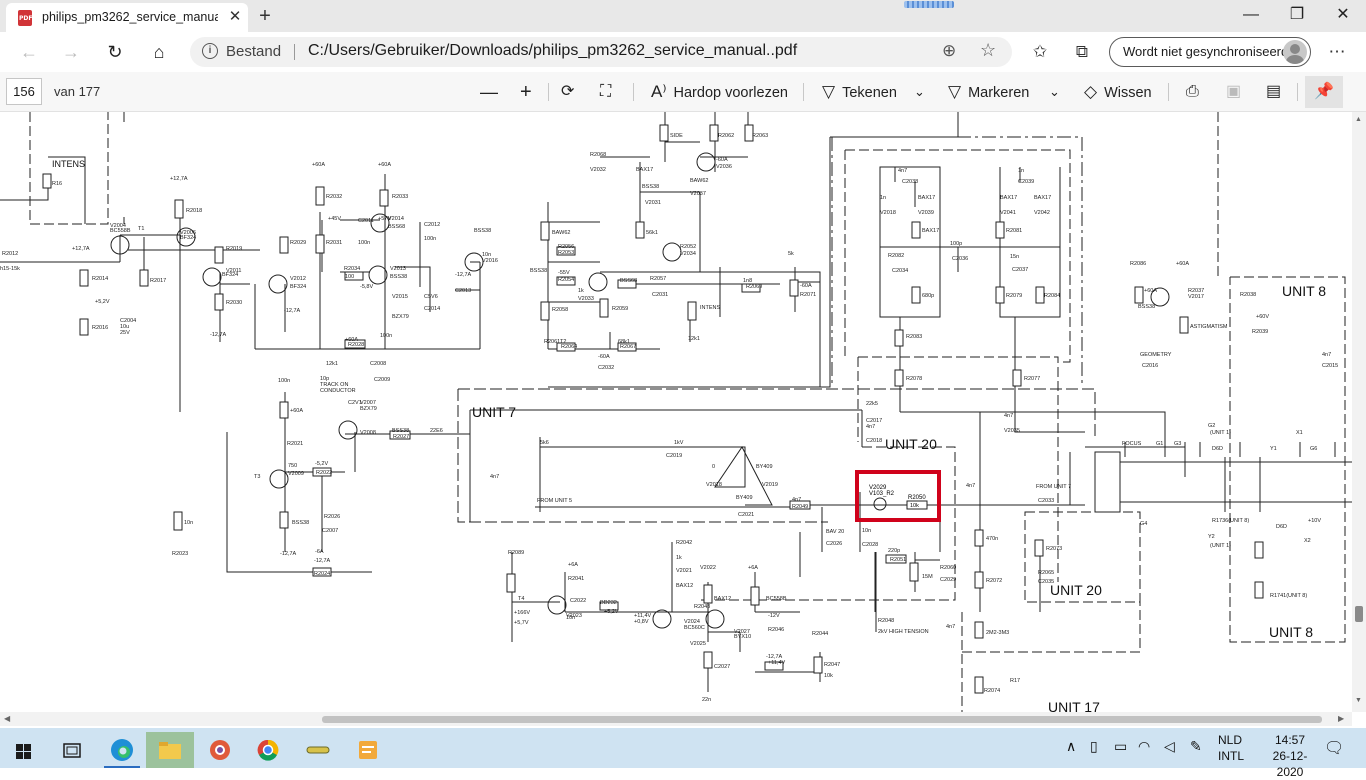 Image resolution: width=1366 pixels, height=780 pixels. Describe the element at coordinates (829, 91) in the screenshot. I see `draw-icon: ▽` at that location.